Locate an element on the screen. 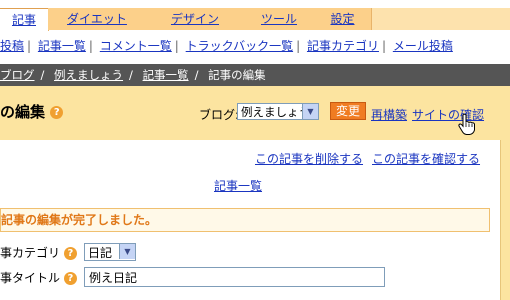  article-list-link: 記事一覧 is located at coordinates (238, 185).